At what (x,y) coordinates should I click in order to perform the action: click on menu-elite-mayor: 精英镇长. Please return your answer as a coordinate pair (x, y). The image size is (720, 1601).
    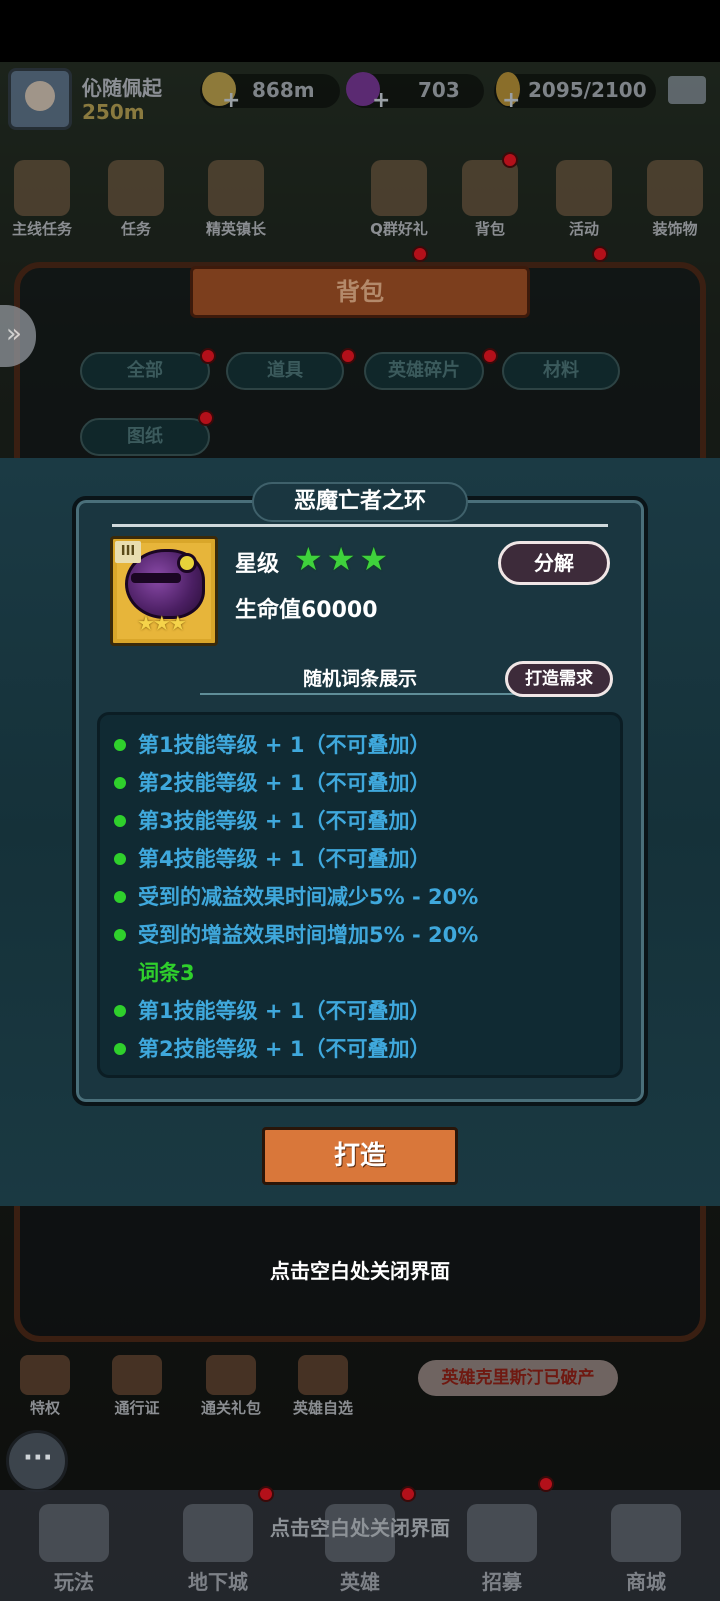
    Looking at the image, I should click on (236, 199).